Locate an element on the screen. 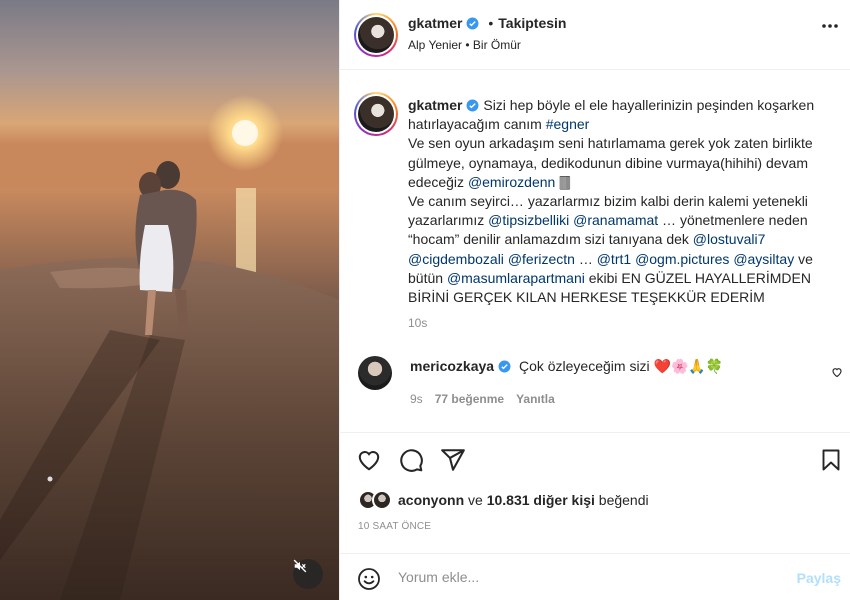 Image resolution: width=850 pixels, height=600 pixels. other-likers-count: 10.831 diğer kişi is located at coordinates (541, 500).